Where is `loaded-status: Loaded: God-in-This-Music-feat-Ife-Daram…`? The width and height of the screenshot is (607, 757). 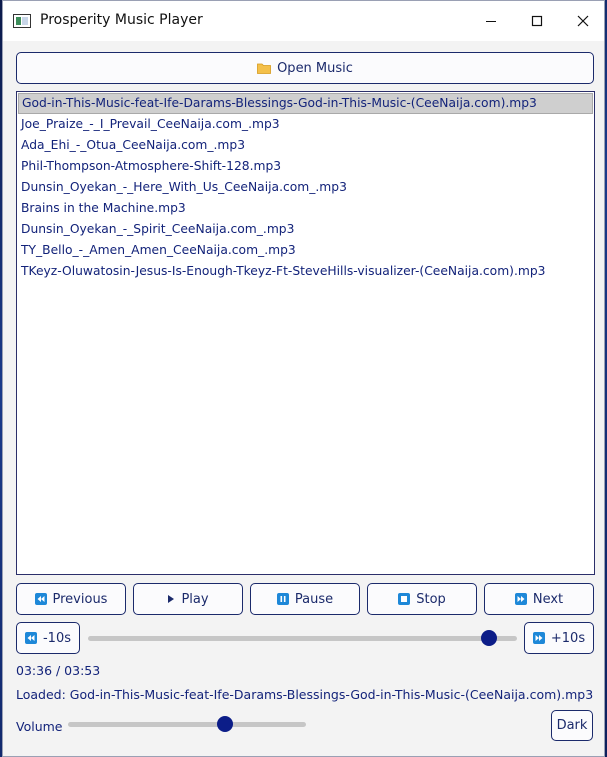 loaded-status: Loaded: God-in-This-Music-feat-Ife-Daram… is located at coordinates (305, 694).